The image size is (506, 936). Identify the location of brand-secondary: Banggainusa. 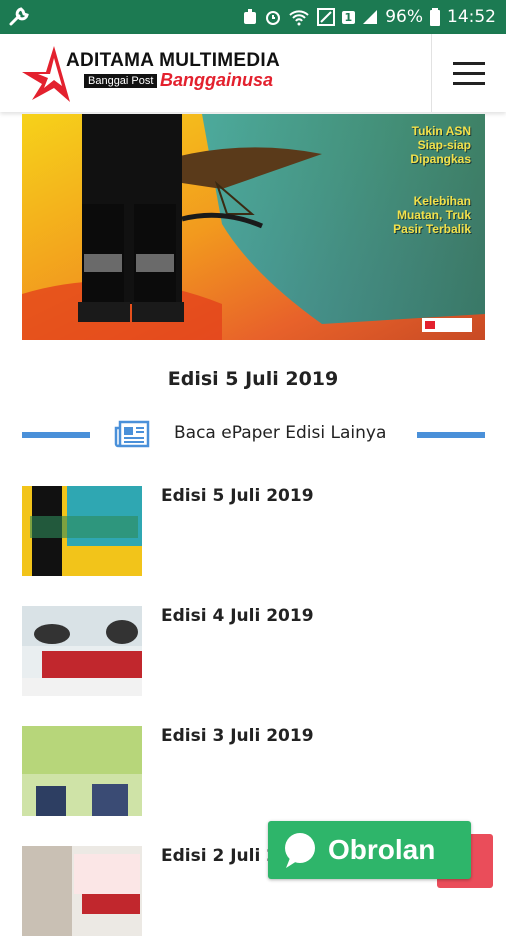
(217, 80).